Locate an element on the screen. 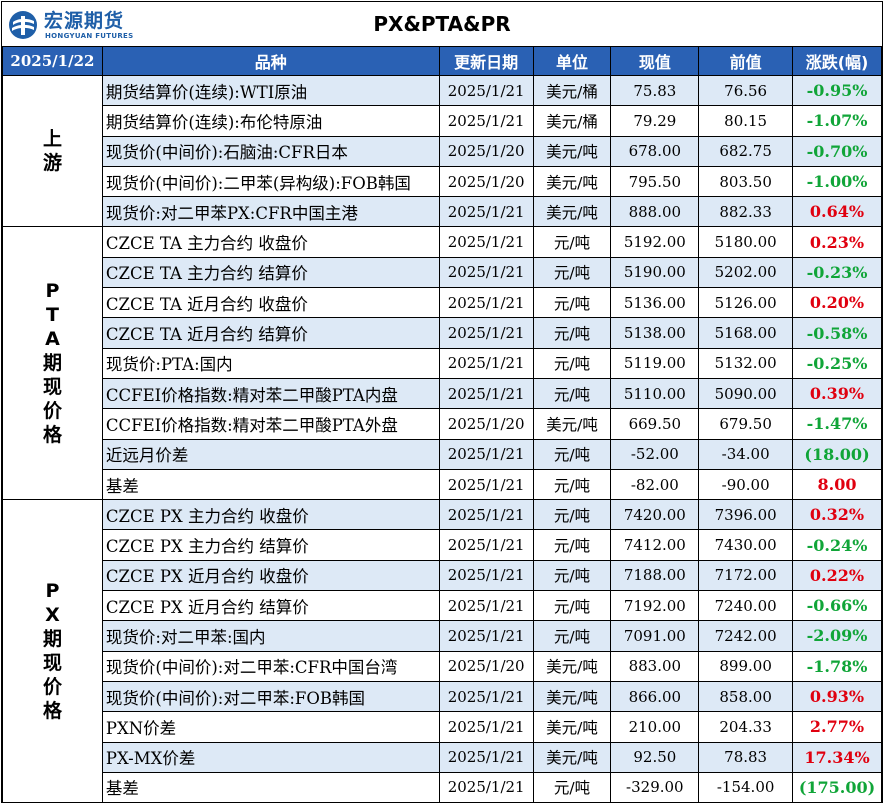  change-value: -1.00% is located at coordinates (837, 181).